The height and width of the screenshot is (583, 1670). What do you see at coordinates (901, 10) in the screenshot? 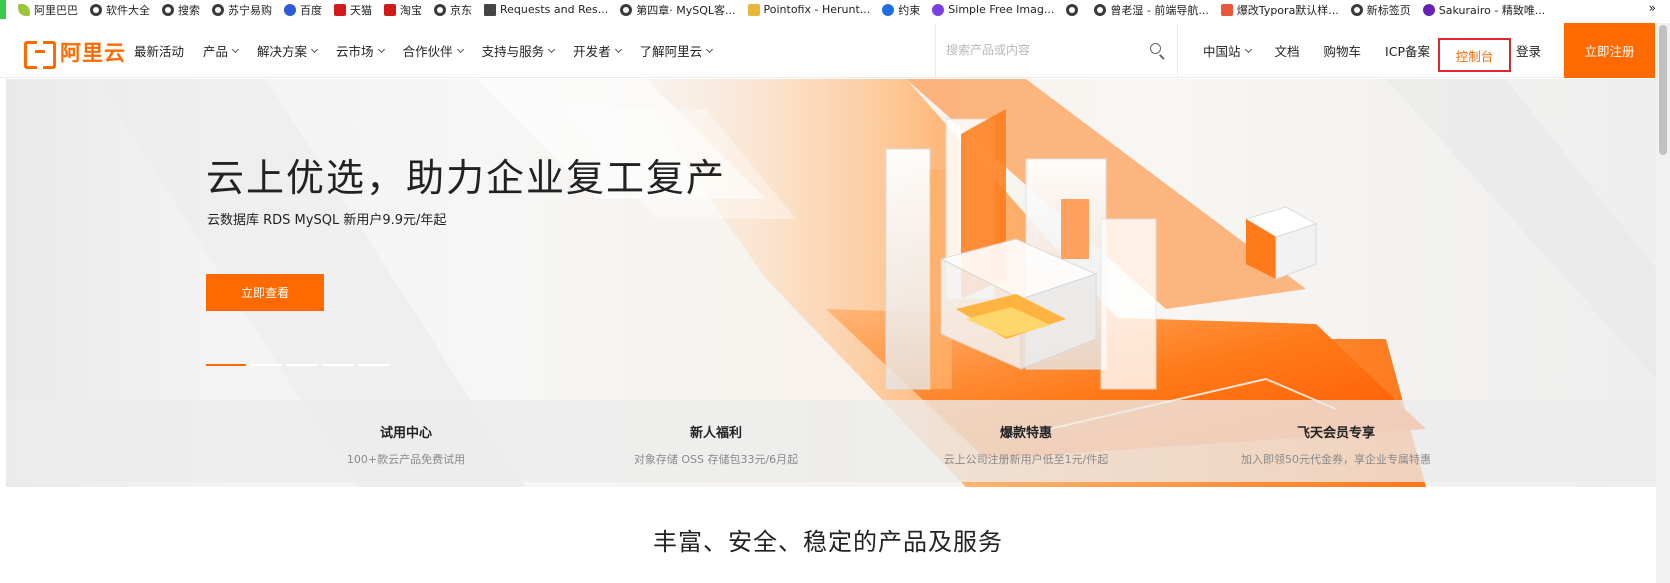
I see `bookmark-item: 约束` at bounding box center [901, 10].